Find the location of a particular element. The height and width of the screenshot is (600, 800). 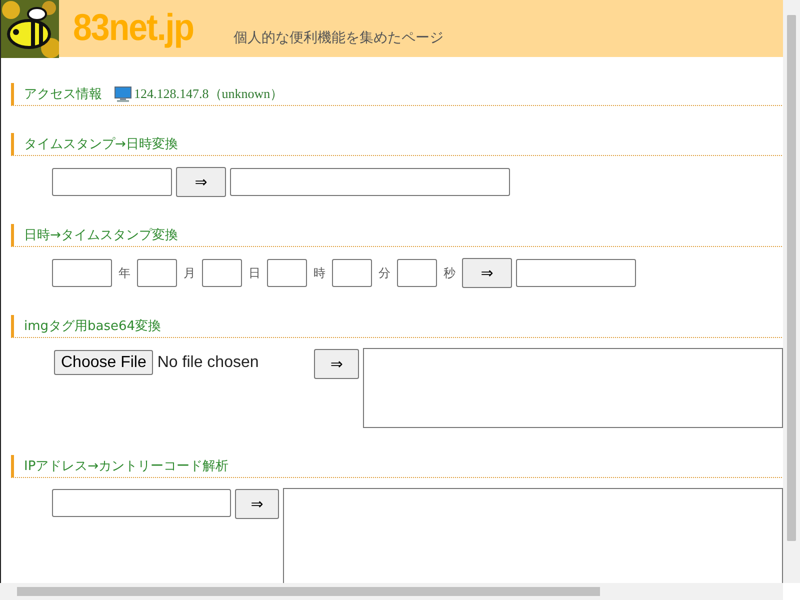

unit-label: 日 is located at coordinates (255, 273).